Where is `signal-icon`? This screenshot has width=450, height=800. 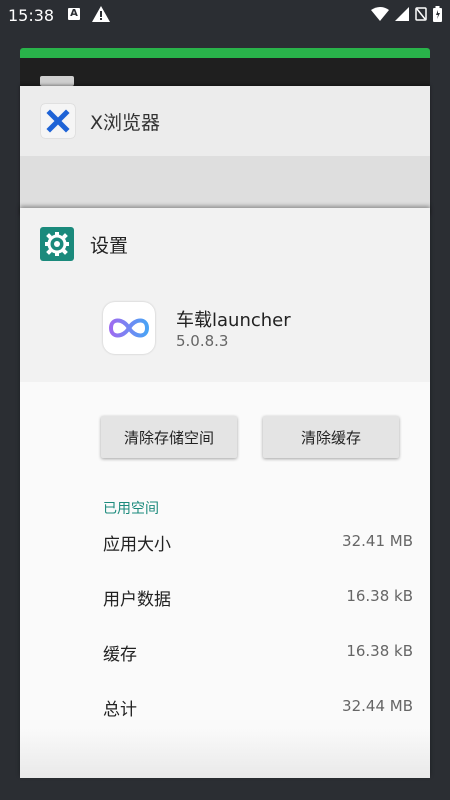 signal-icon is located at coordinates (402, 16).